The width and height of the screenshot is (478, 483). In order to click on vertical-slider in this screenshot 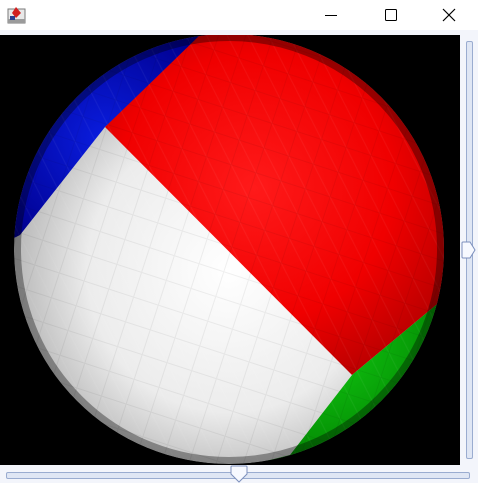, I will do `click(469, 250)`.